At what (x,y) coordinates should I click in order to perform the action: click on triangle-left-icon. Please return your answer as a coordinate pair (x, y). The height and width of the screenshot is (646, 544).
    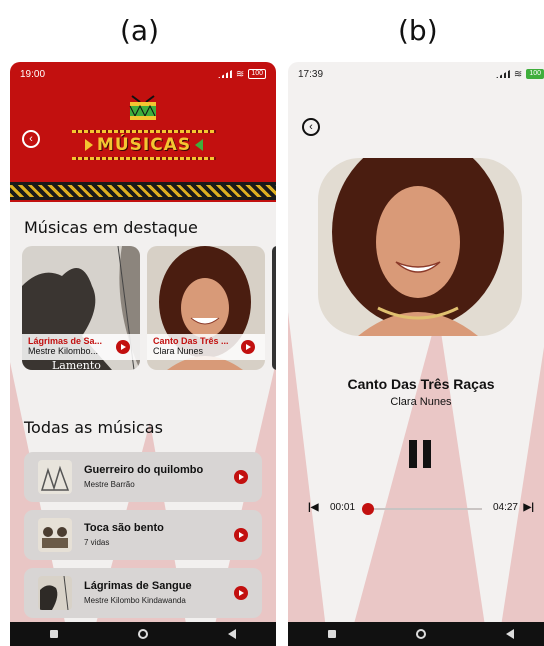
    Looking at the image, I should click on (199, 145).